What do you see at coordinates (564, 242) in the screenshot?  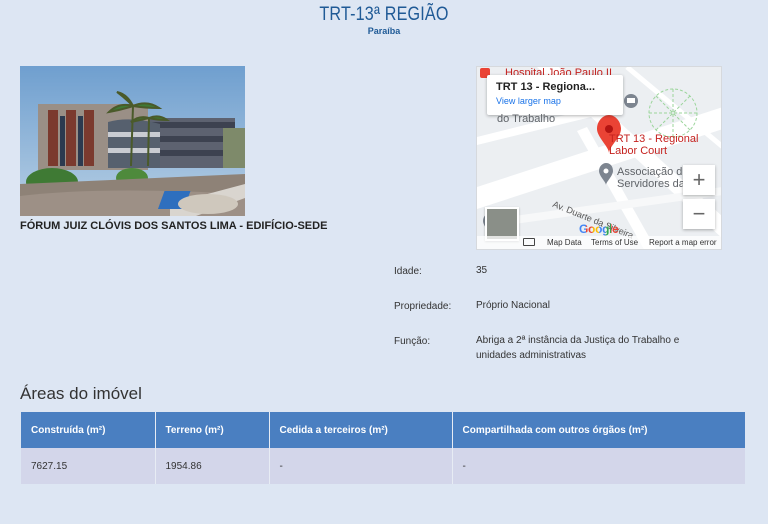 I see `map-data-label: Map Data` at bounding box center [564, 242].